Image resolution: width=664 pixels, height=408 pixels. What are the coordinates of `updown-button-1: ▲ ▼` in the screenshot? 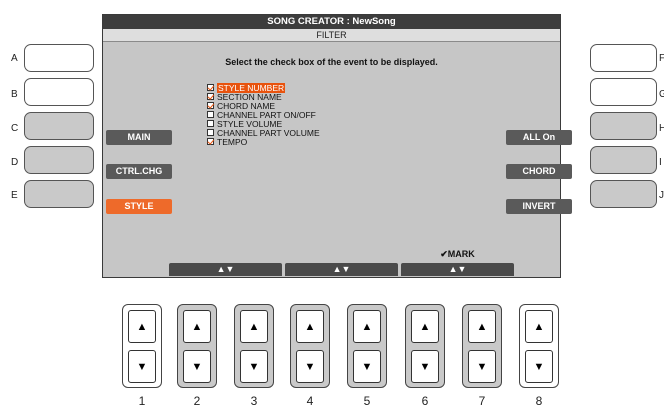 It's located at (142, 346).